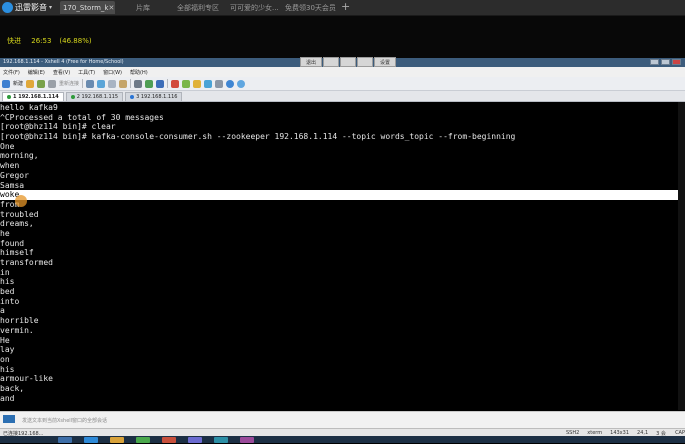  Describe the element at coordinates (311, 62) in the screenshot. I see `exit-button: 退出` at that location.